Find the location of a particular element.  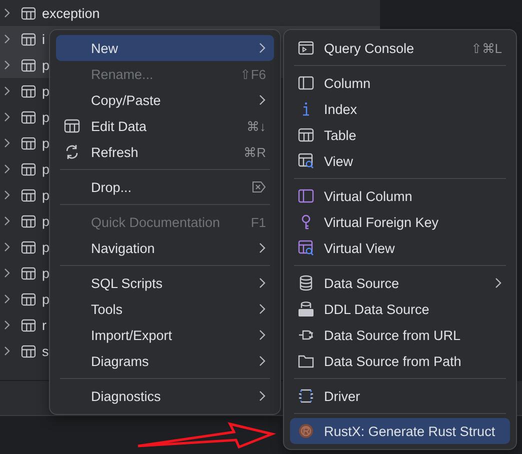

menu-item: Navigation is located at coordinates (165, 248).